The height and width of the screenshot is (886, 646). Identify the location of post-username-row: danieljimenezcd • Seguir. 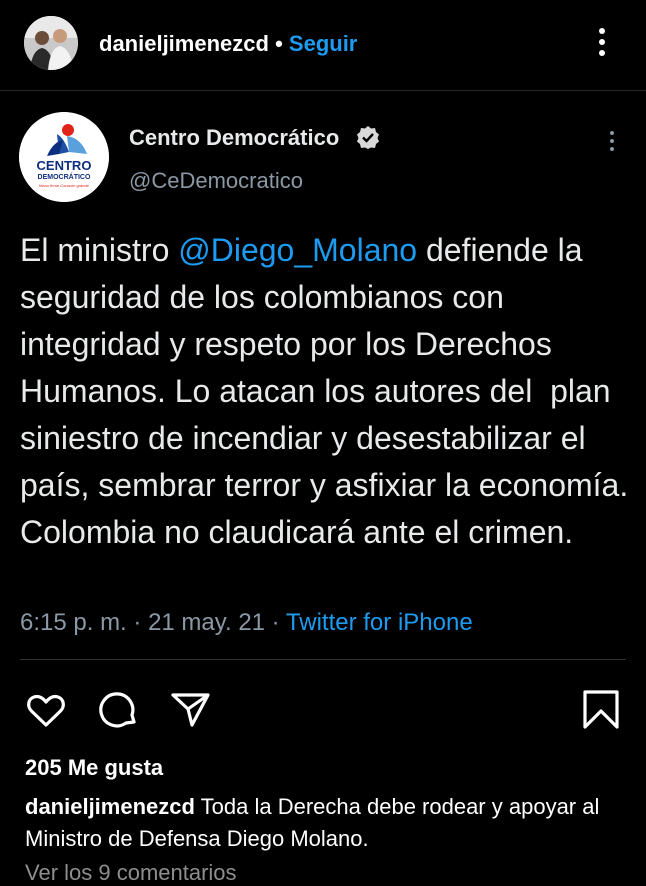
(228, 44).